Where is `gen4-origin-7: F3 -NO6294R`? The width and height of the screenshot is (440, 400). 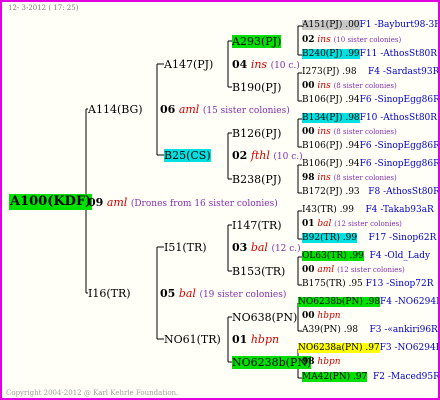
gen4-origin-7: F3 -NO6294R is located at coordinates (409, 348).